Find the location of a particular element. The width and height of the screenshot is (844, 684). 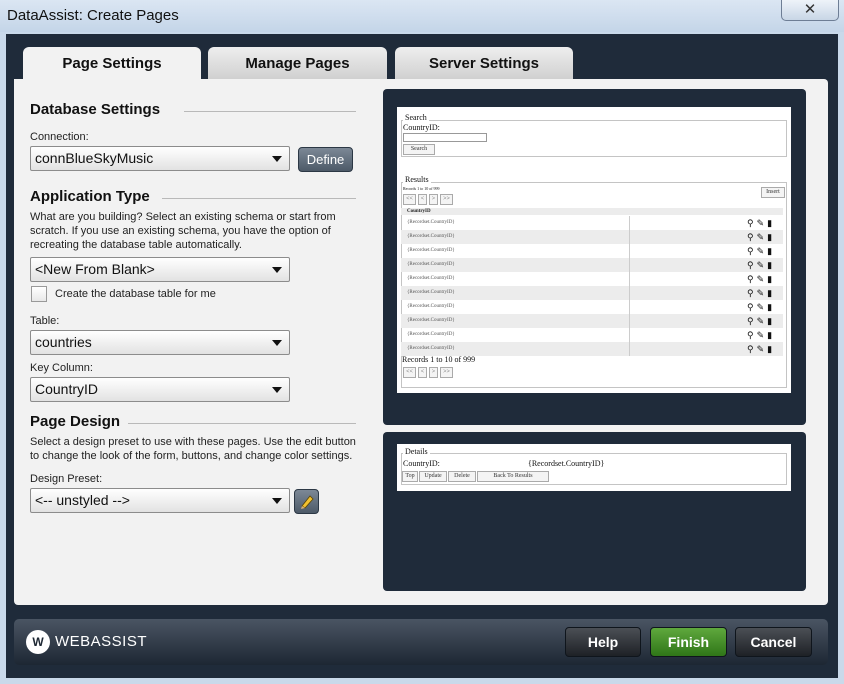

key-column-select: CountryID is located at coordinates (160, 389).